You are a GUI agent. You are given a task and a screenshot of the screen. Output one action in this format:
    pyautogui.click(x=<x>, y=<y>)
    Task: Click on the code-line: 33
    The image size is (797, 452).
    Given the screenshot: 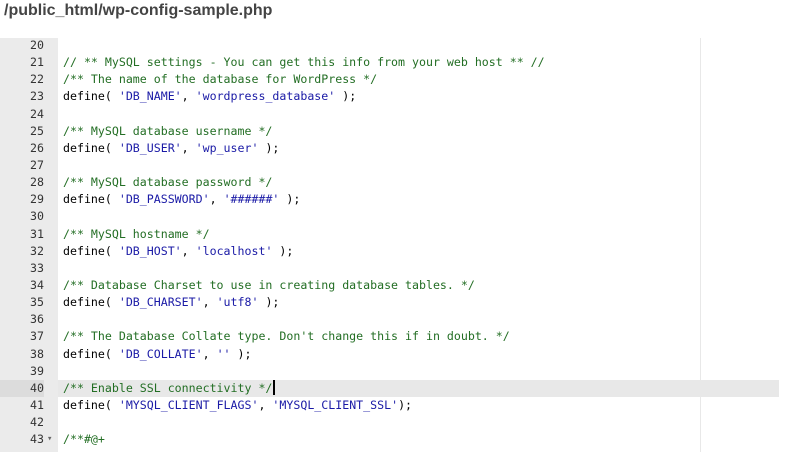 What is the action you would take?
    pyautogui.click(x=398, y=268)
    